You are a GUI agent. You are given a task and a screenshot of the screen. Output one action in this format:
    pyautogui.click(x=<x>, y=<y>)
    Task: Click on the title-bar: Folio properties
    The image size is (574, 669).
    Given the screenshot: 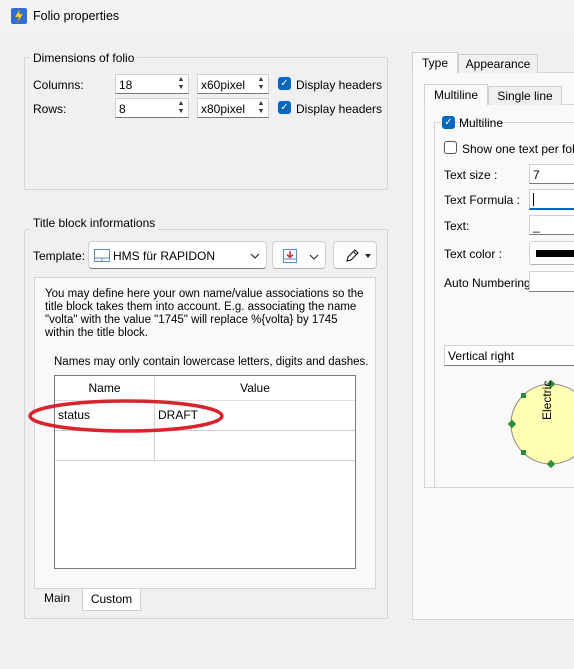 What is the action you would take?
    pyautogui.click(x=287, y=16)
    